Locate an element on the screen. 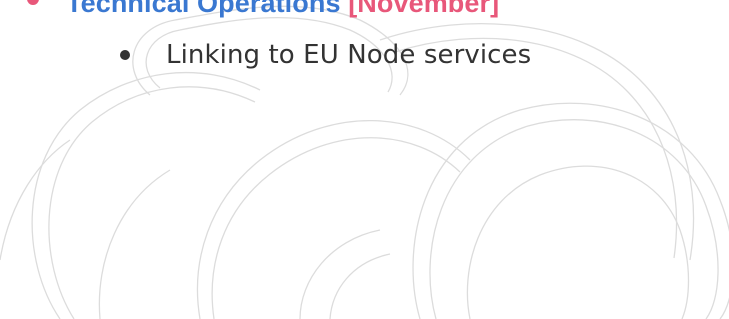 This screenshot has height=319, width=729. section-heading-text: Technical Operations [November] is located at coordinates (282, 9).